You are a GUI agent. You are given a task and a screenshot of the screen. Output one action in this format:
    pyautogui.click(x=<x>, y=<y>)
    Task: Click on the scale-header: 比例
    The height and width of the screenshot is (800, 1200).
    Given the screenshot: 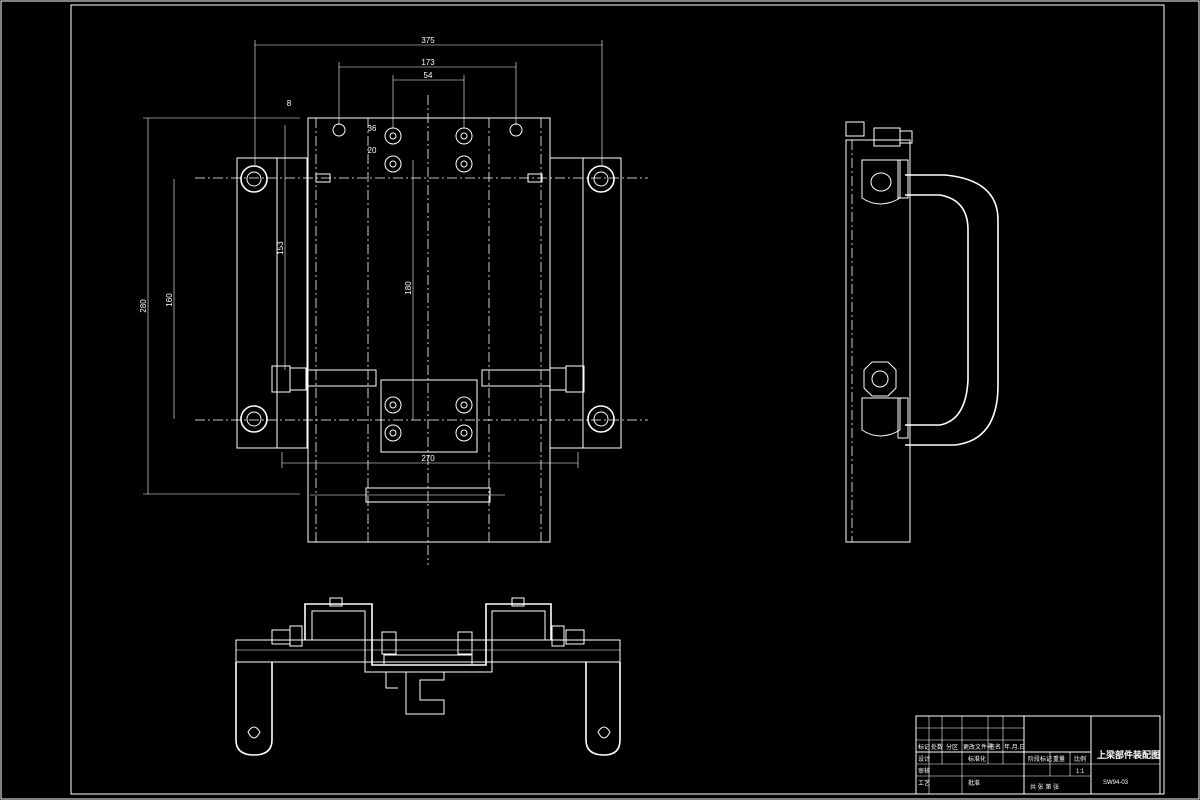 What is the action you would take?
    pyautogui.click(x=1080, y=759)
    